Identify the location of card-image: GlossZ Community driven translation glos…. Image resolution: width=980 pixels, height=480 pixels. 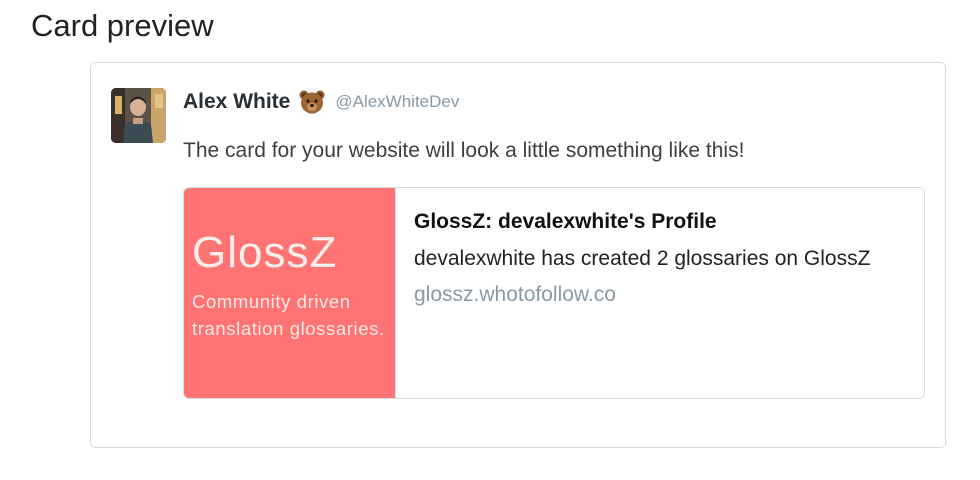
(290, 293).